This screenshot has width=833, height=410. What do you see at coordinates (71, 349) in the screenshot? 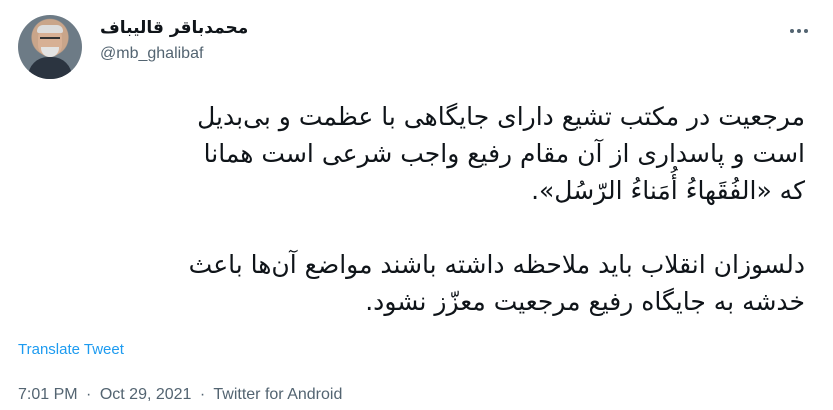
I see `translate-tweet-link: Translate Tweet` at bounding box center [71, 349].